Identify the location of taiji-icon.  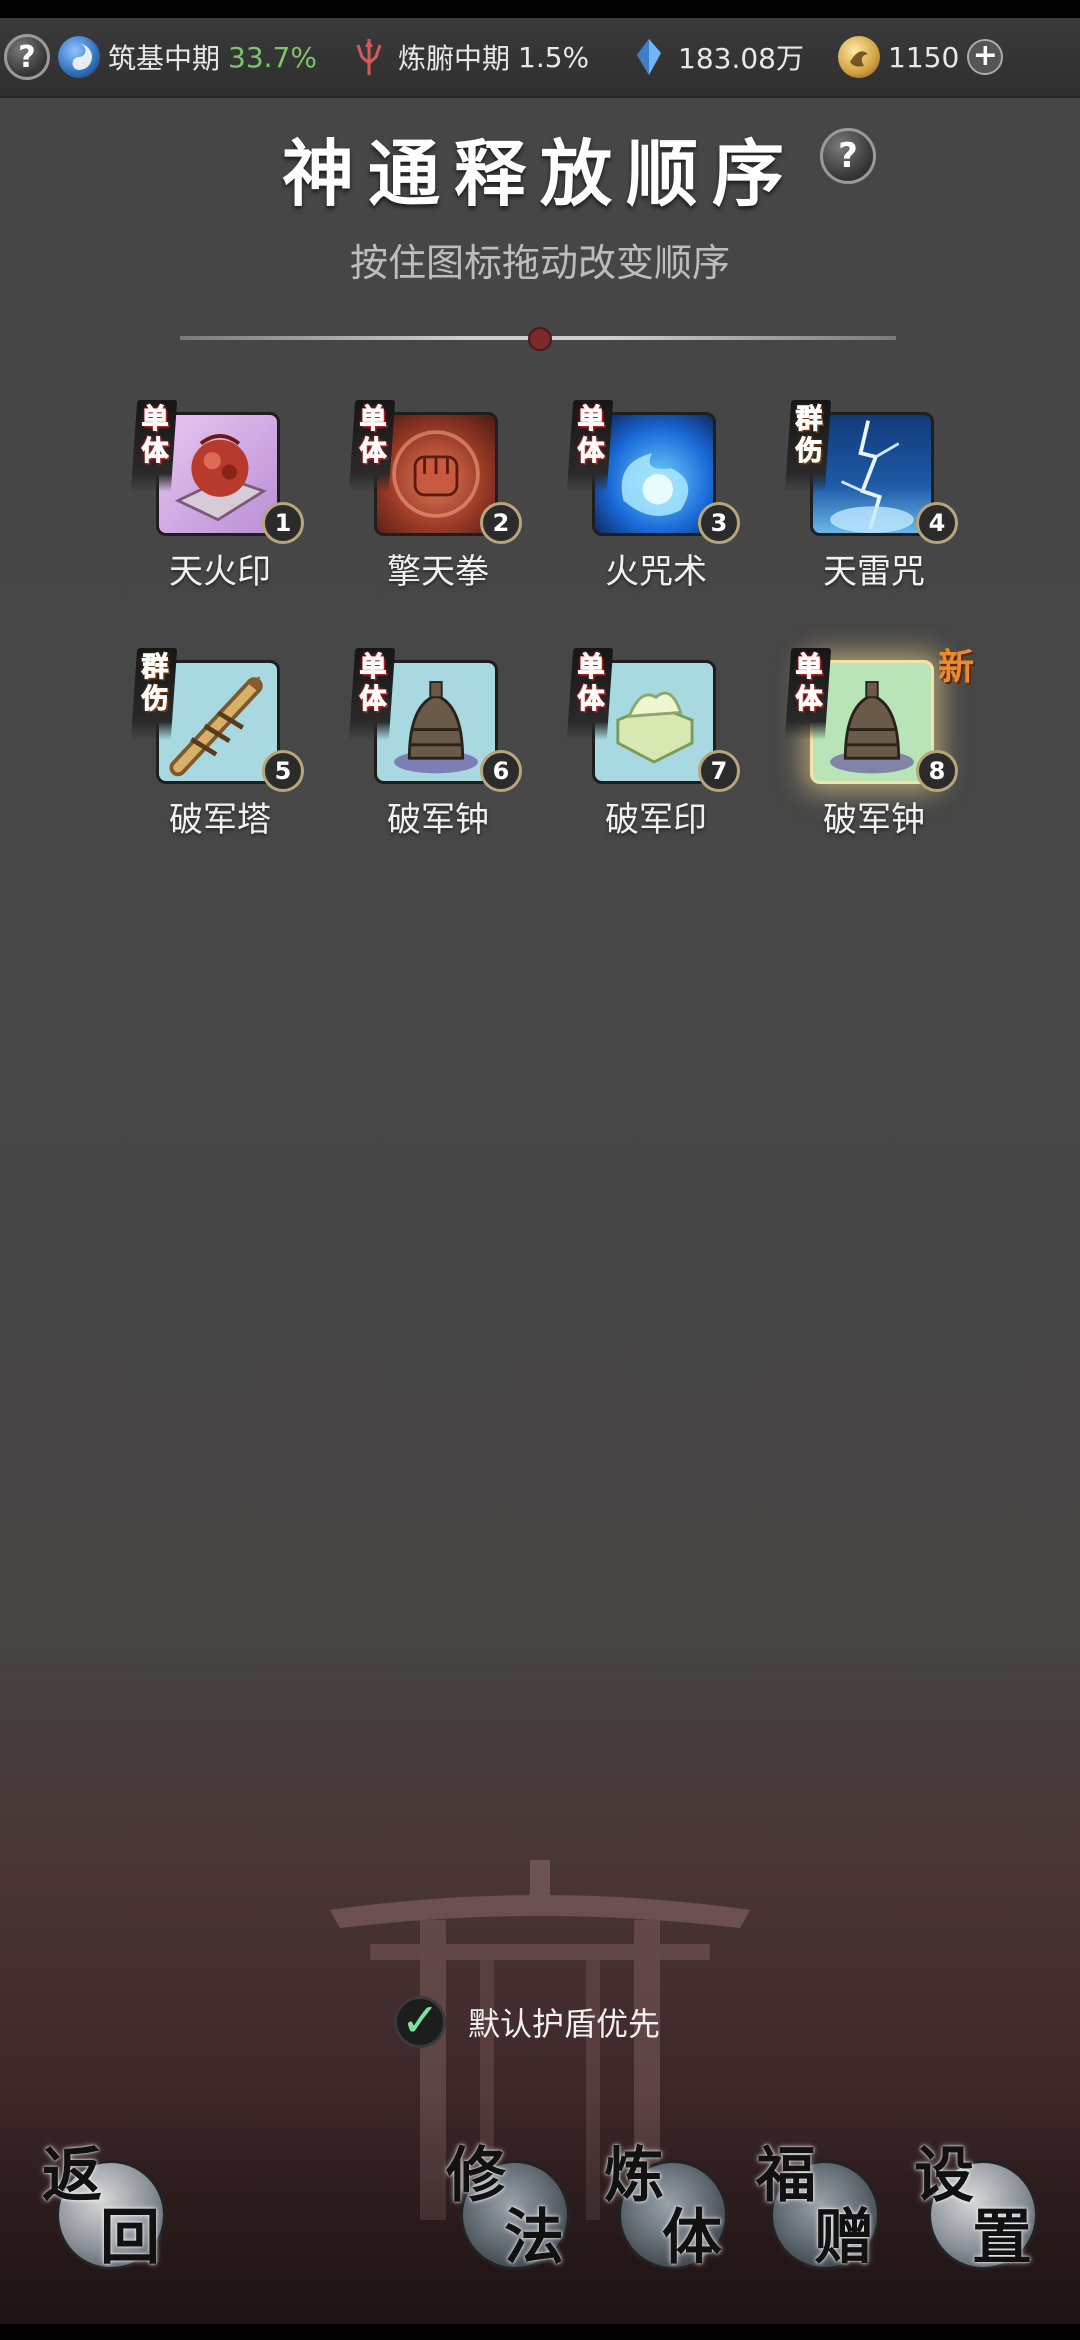
(79, 57).